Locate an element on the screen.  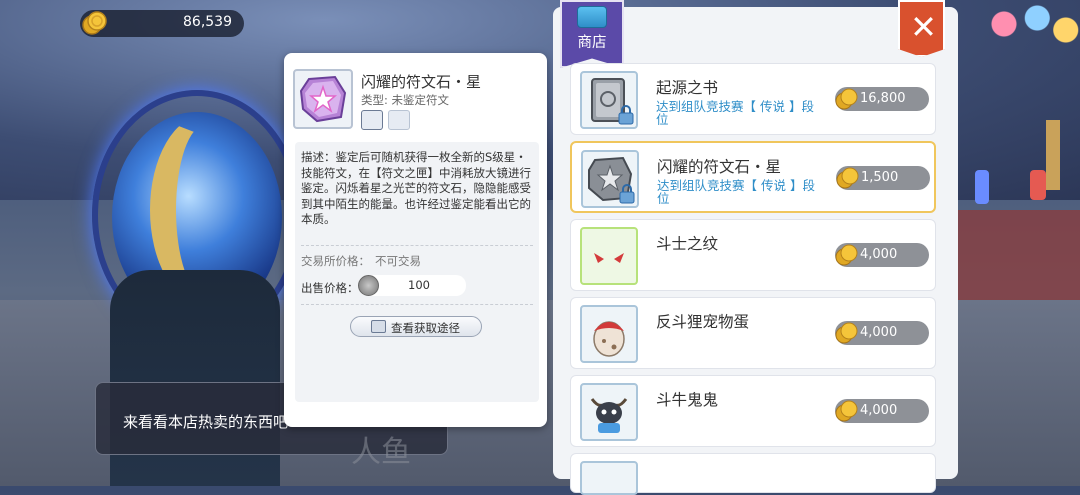
item-title: 闪耀的符文石・星 is located at coordinates (421, 82).